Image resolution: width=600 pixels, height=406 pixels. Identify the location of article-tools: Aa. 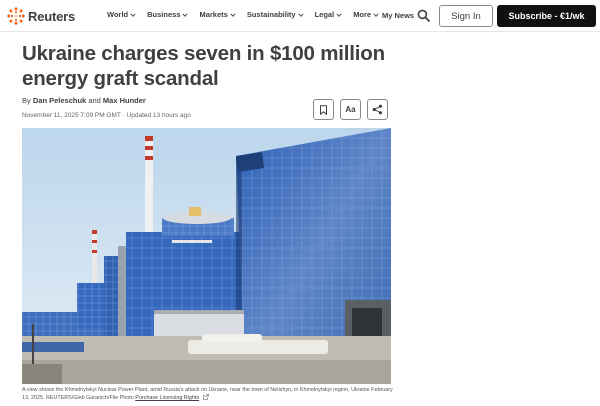
(353, 109).